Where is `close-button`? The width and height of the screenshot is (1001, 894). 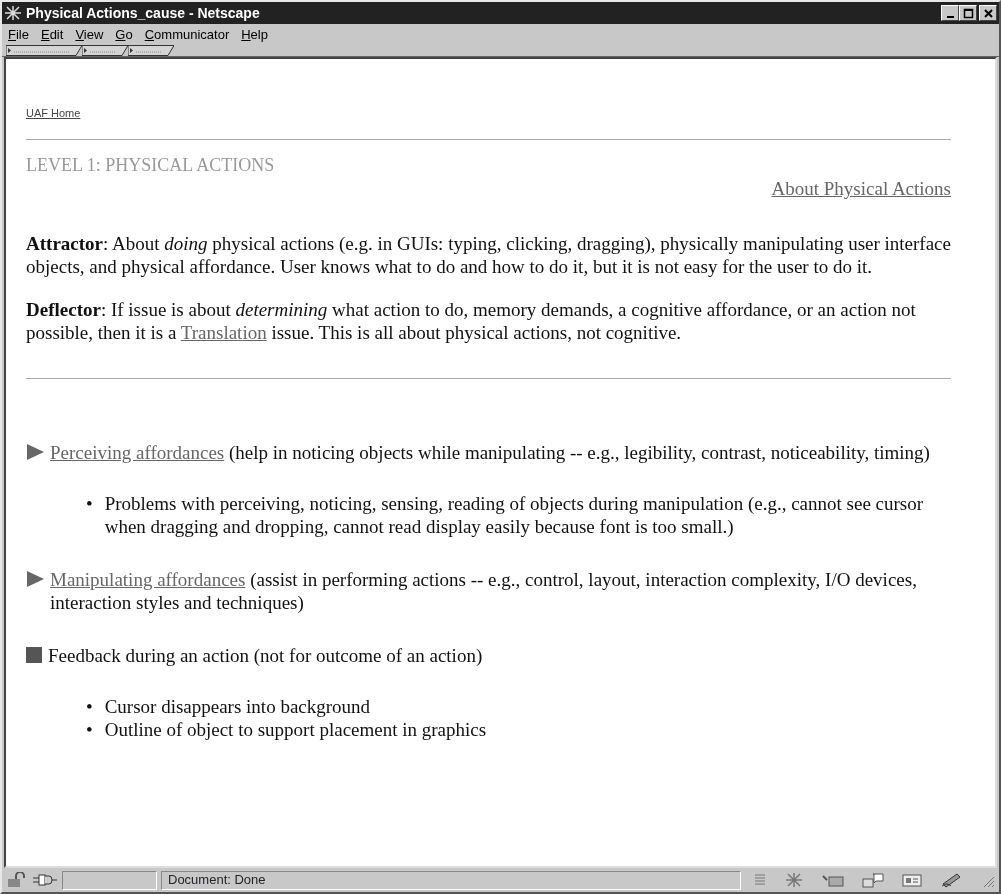 close-button is located at coordinates (988, 13).